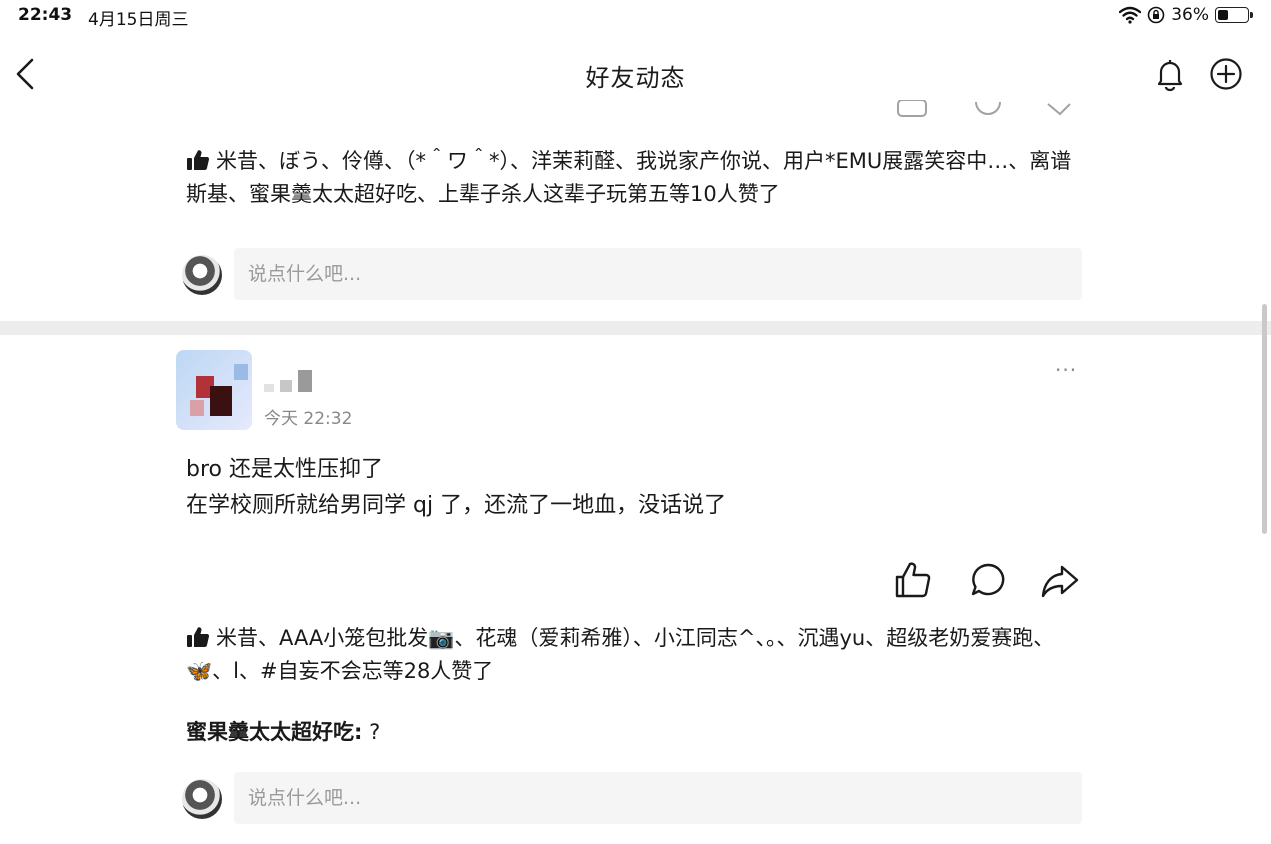 Image resolution: width=1271 pixels, height=844 pixels. What do you see at coordinates (1130, 15) in the screenshot?
I see `wifi-icon` at bounding box center [1130, 15].